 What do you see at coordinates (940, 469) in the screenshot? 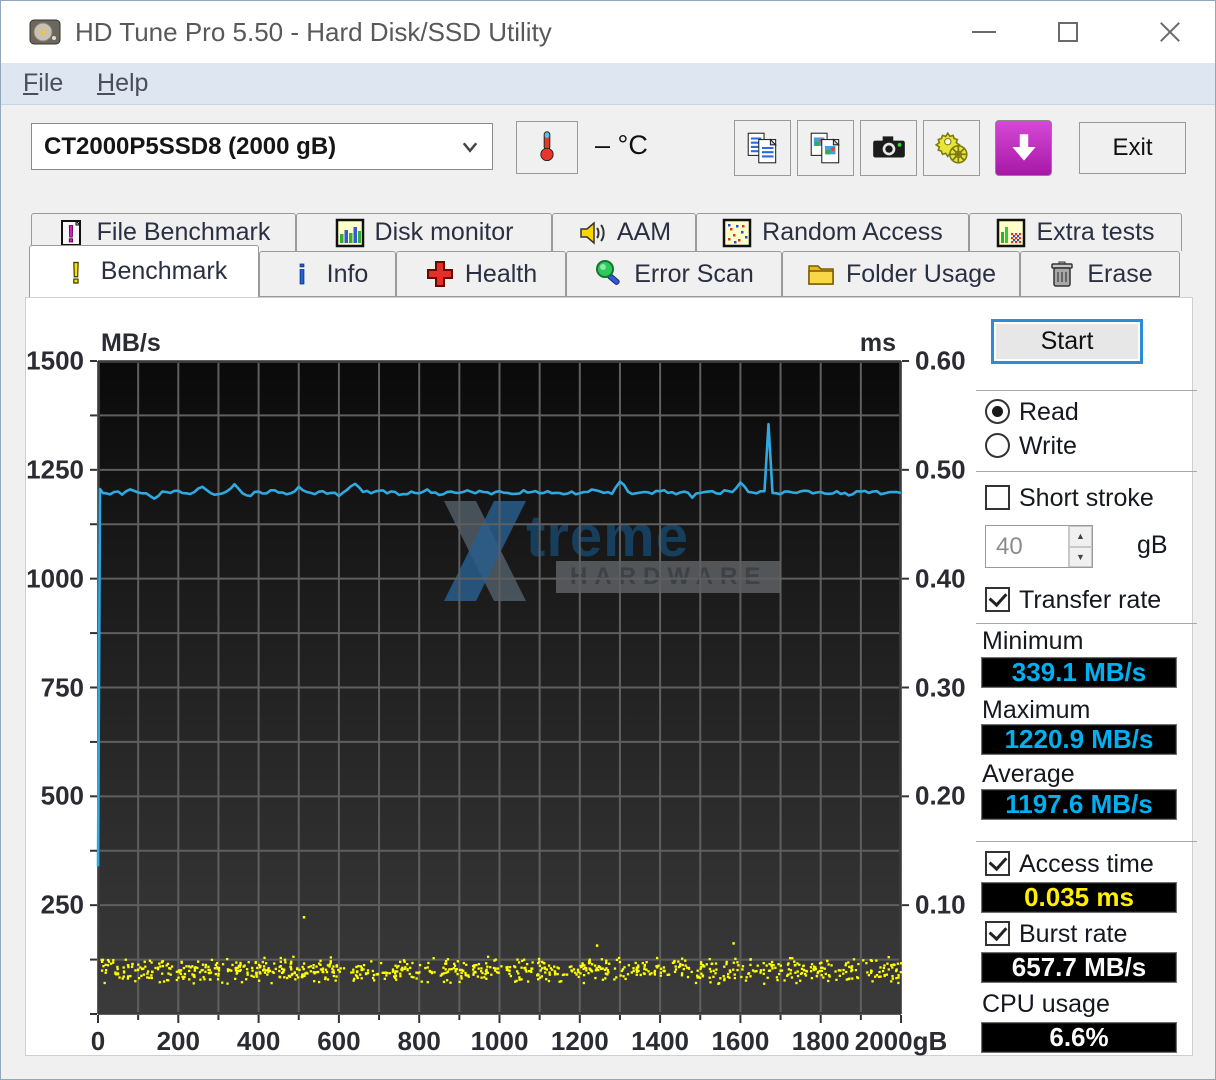
I see `y-right-tick: 0.50` at bounding box center [940, 469].